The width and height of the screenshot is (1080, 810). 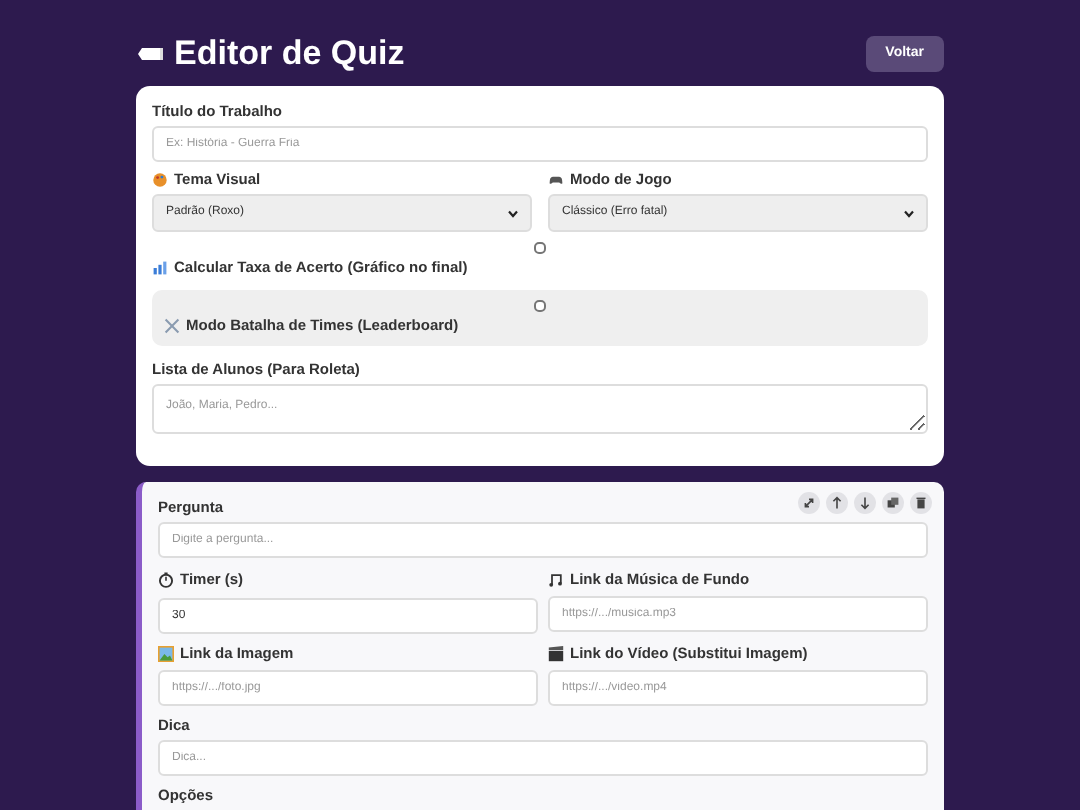 I want to click on gamepad-icon, so click(x=556, y=180).